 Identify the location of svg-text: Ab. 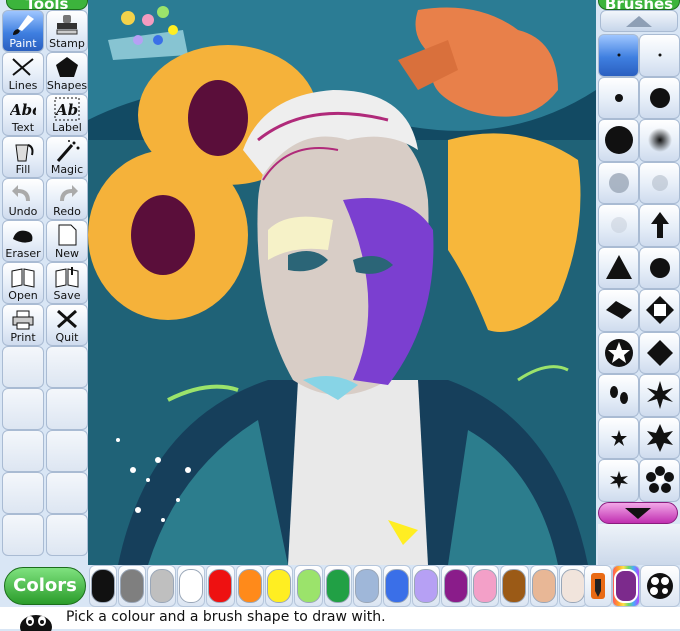
(66, 110).